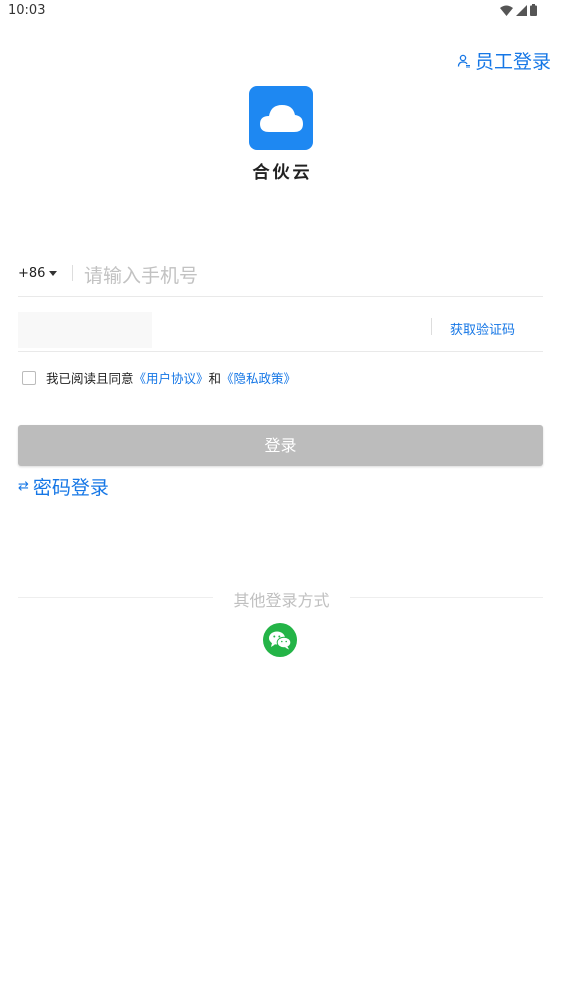 The image size is (565, 1004). Describe the element at coordinates (282, 12) in the screenshot. I see `status-bar: 10:03` at that location.